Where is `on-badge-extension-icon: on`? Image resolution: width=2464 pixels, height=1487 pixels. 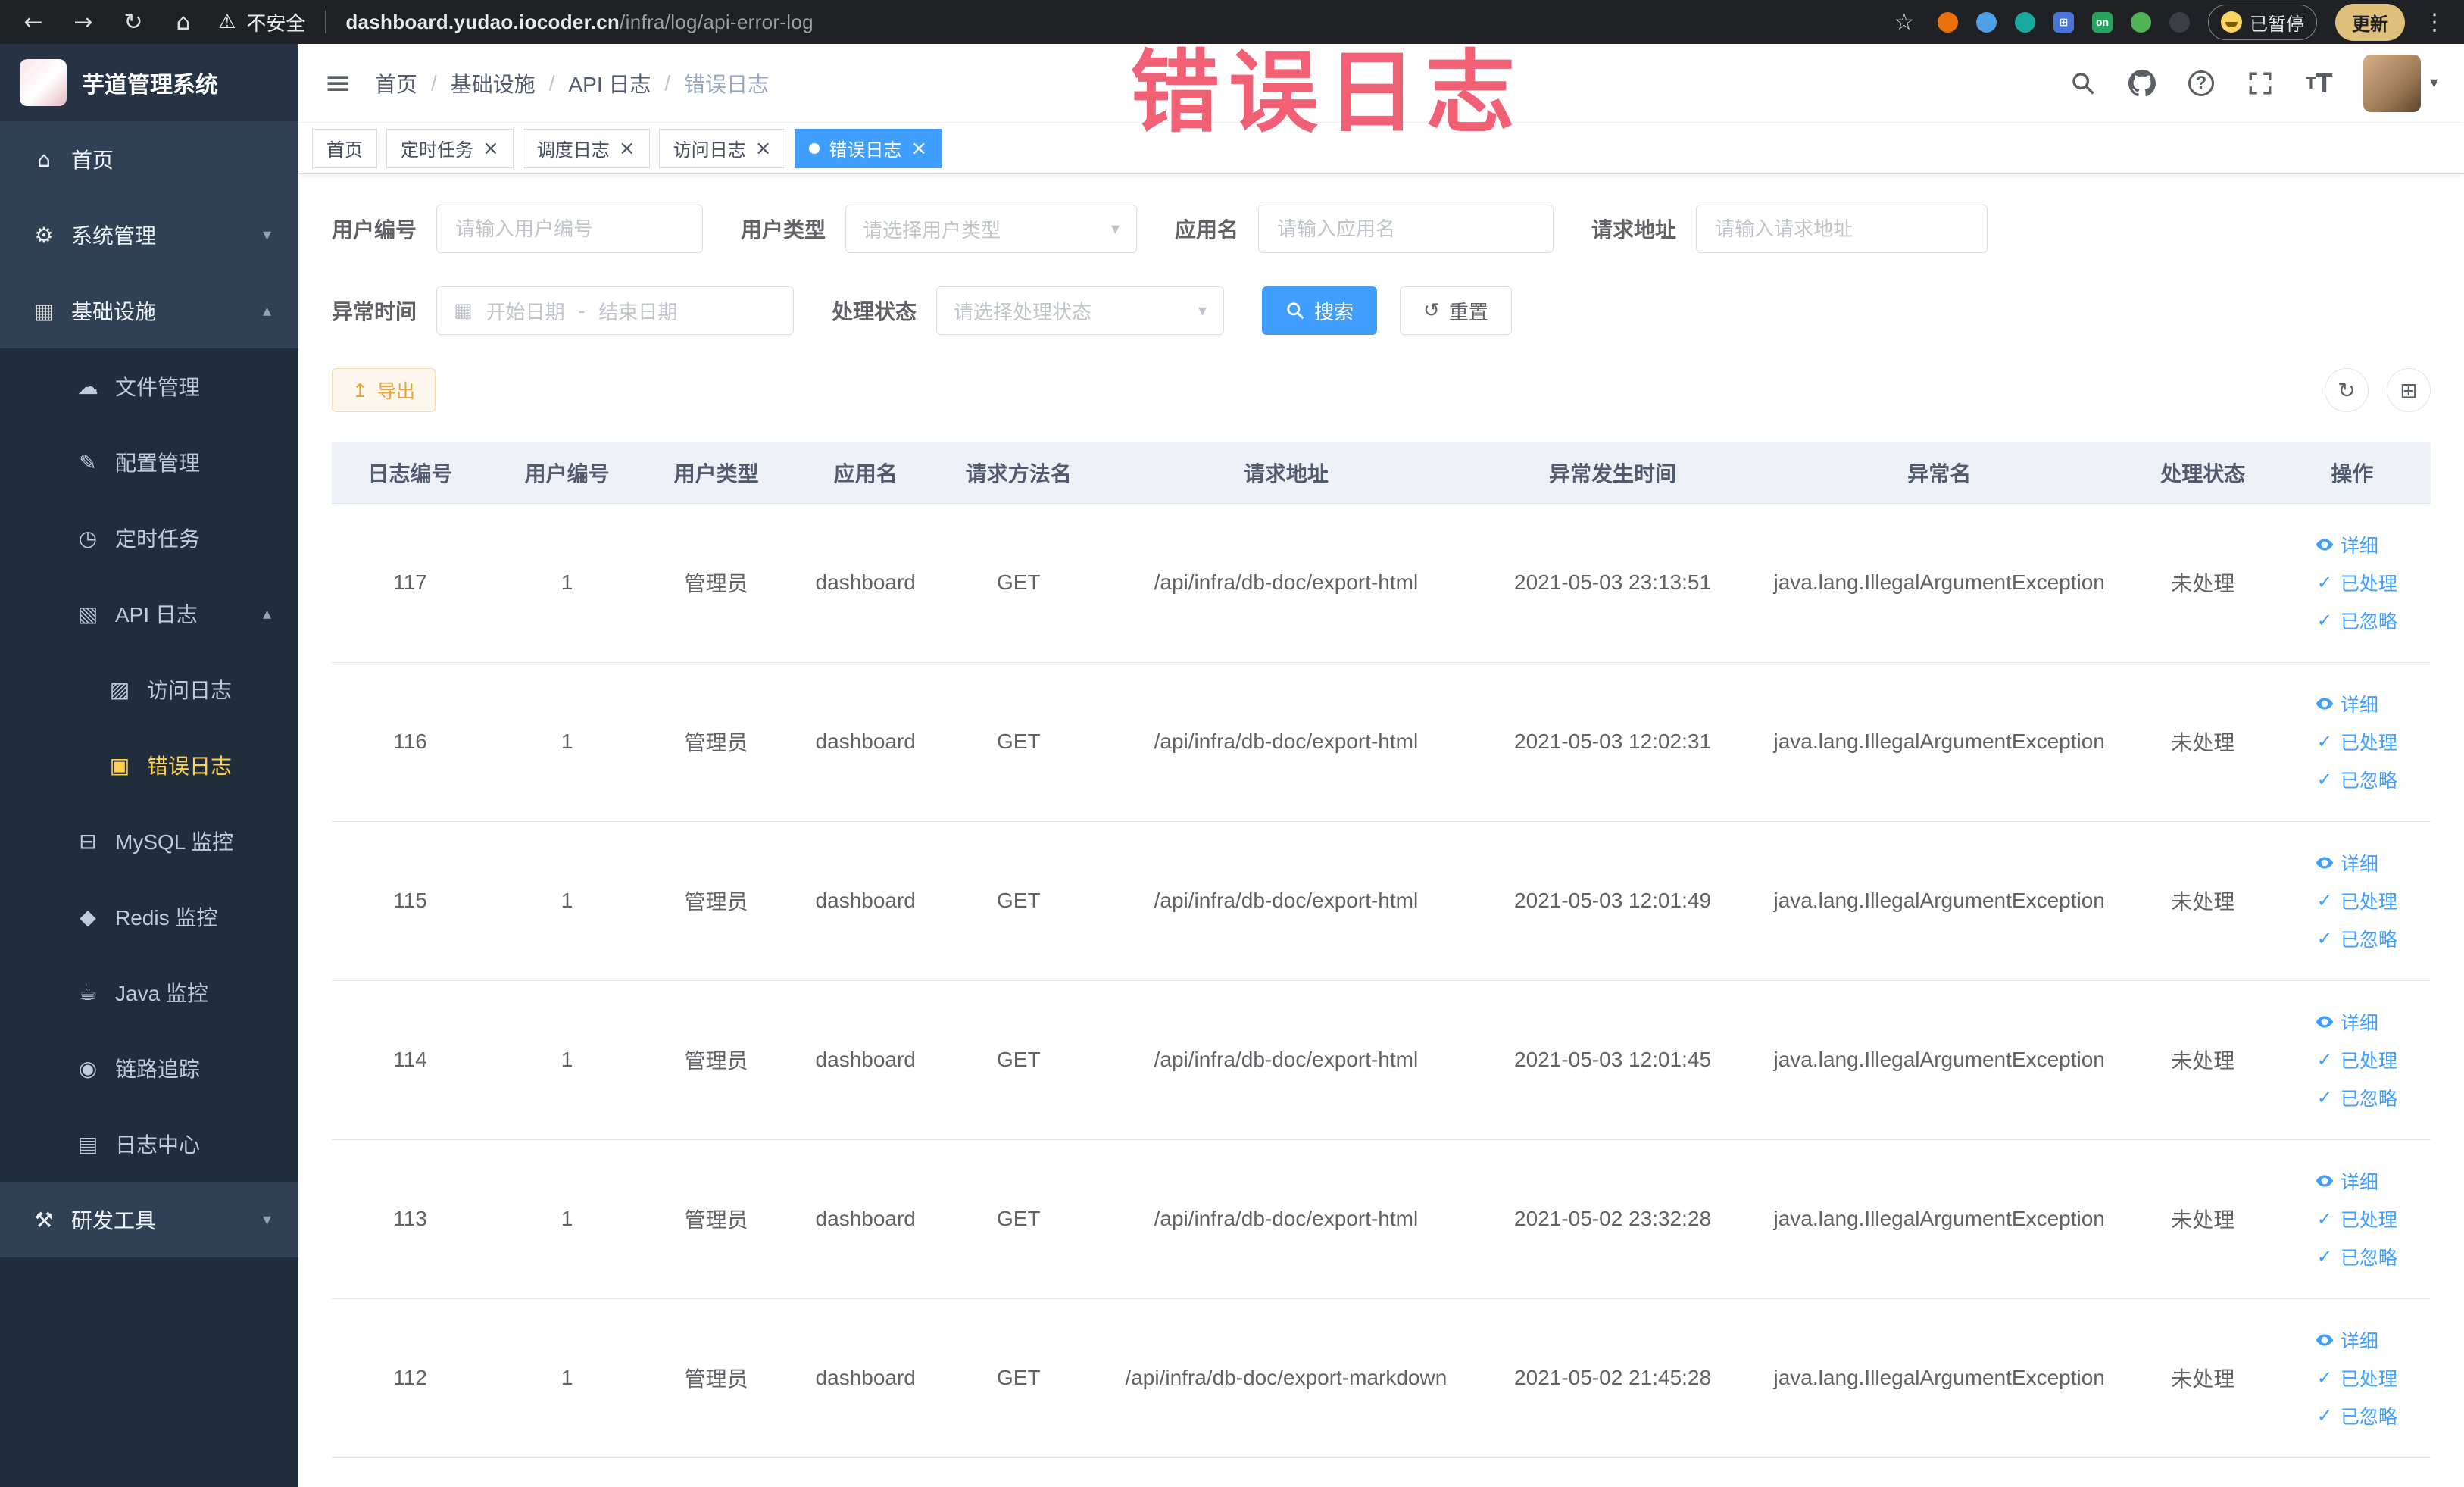
on-badge-extension-icon: on is located at coordinates (2102, 22).